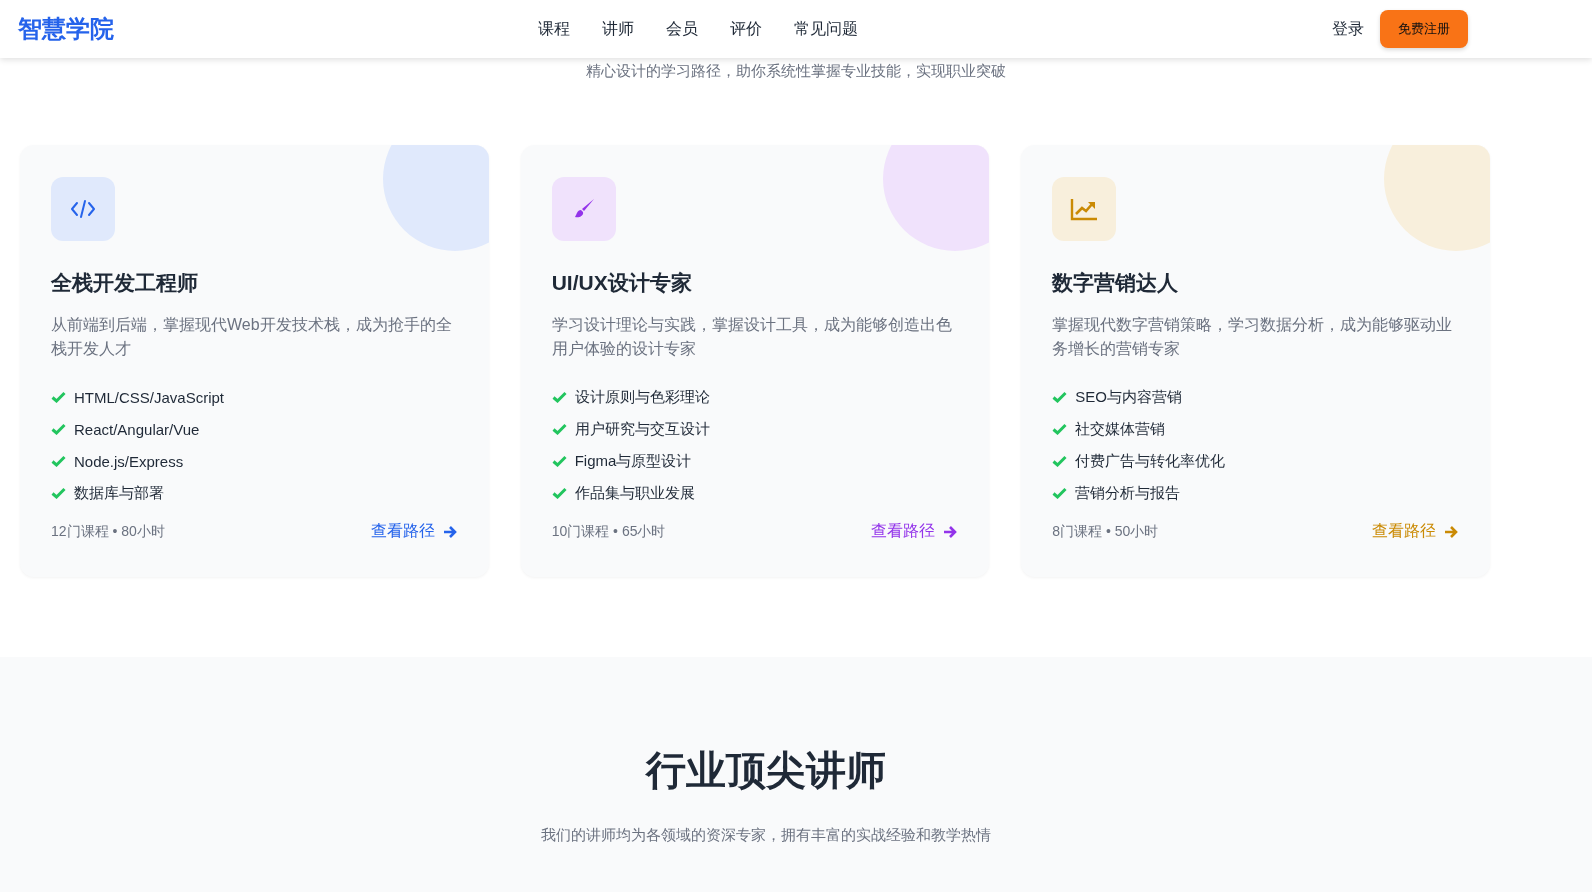 This screenshot has width=1592, height=892. Describe the element at coordinates (766, 835) in the screenshot. I see `section-subtitle: 我们的讲师均为各领域的资深专家，拥有丰富的实战经验和教学热情` at that location.